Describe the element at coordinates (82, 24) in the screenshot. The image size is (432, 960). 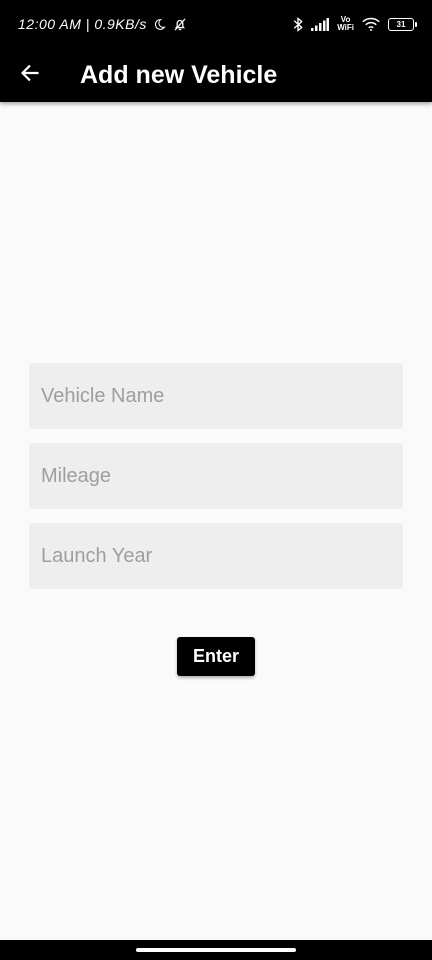
I see `status-time: 12:00 AM | 0.9KB/s` at that location.